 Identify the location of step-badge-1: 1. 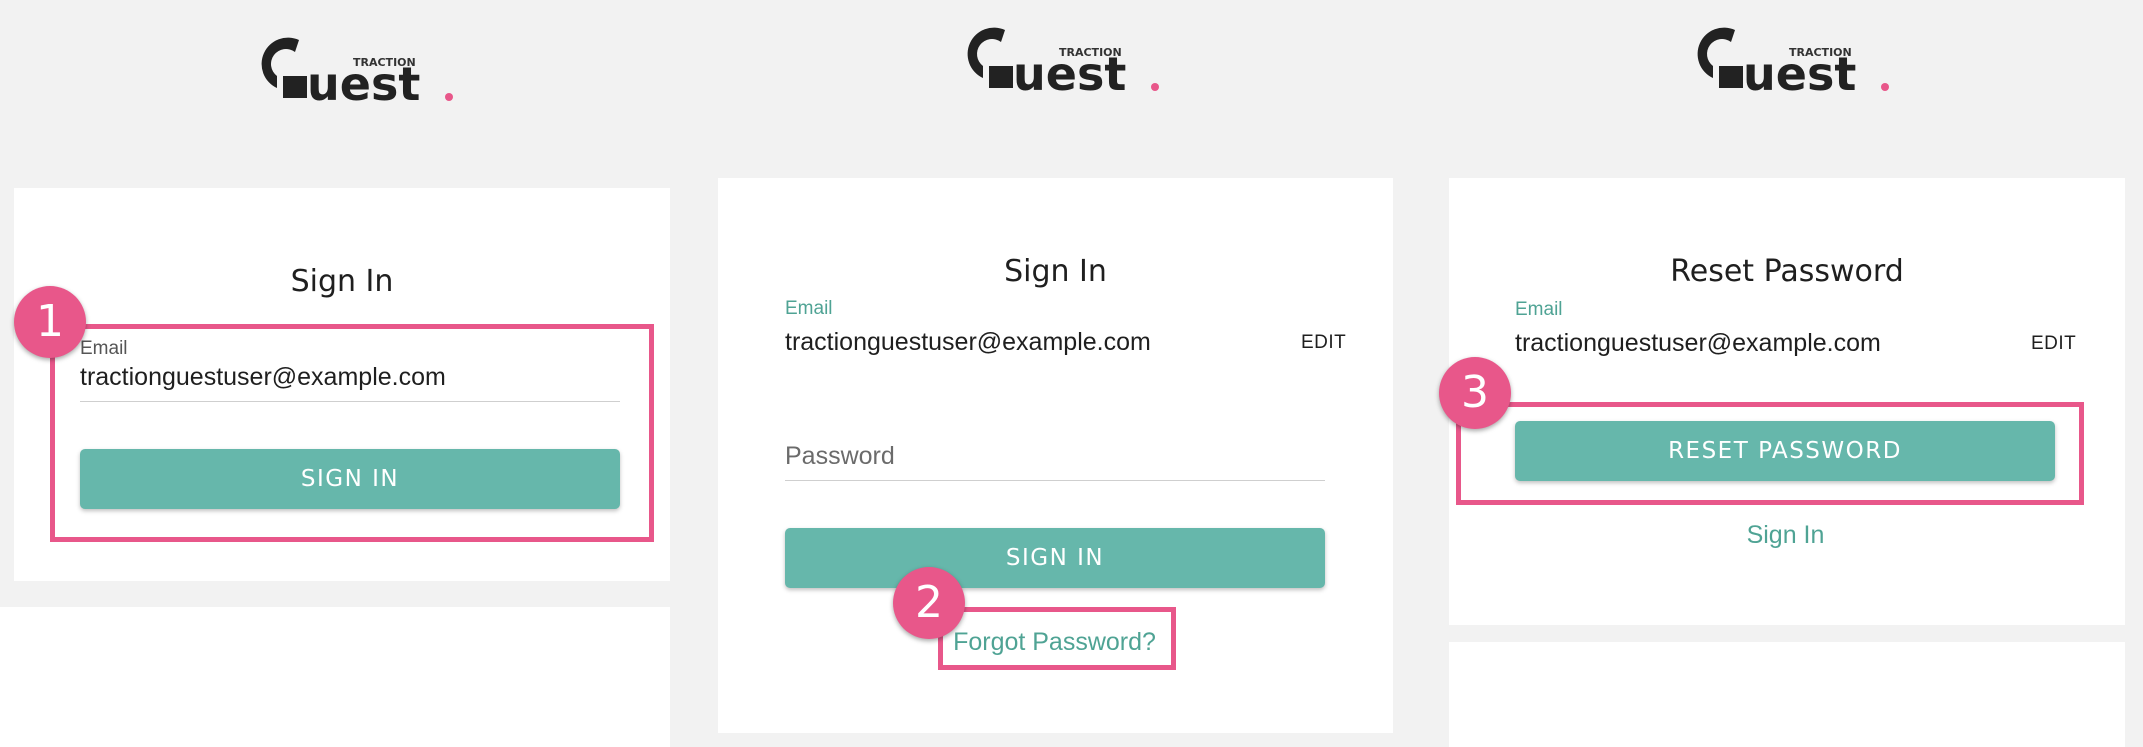
(50, 322).